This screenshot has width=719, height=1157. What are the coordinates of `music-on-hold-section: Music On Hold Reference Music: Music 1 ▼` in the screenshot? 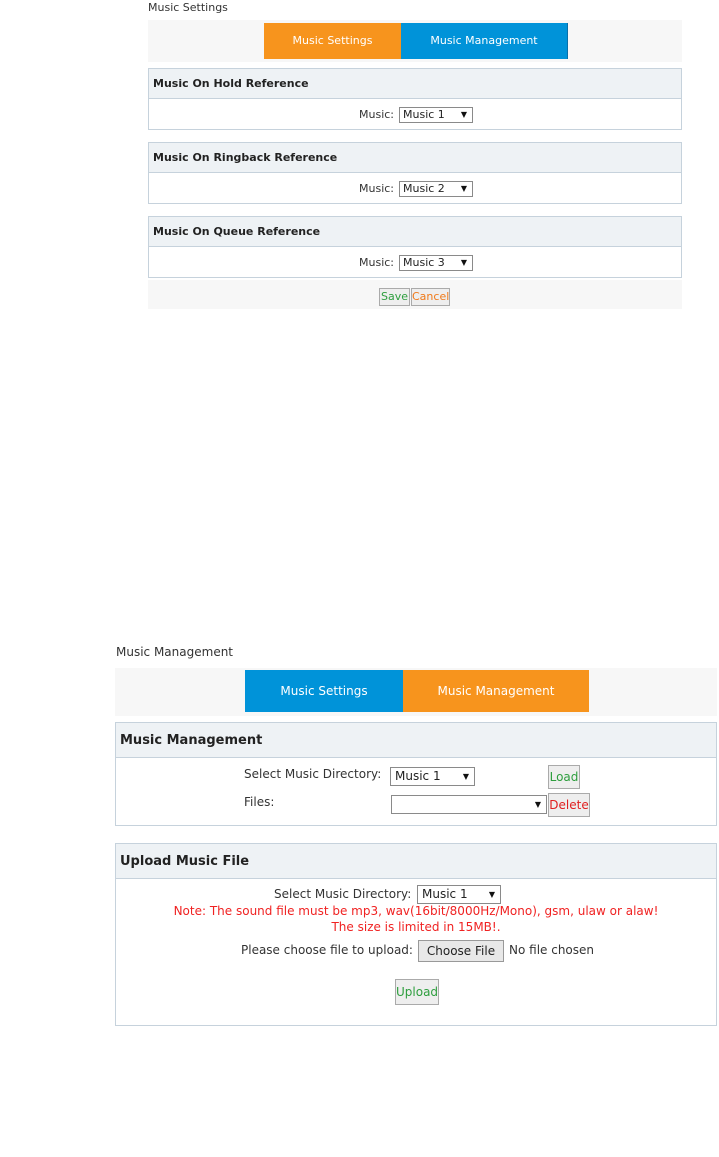 It's located at (415, 99).